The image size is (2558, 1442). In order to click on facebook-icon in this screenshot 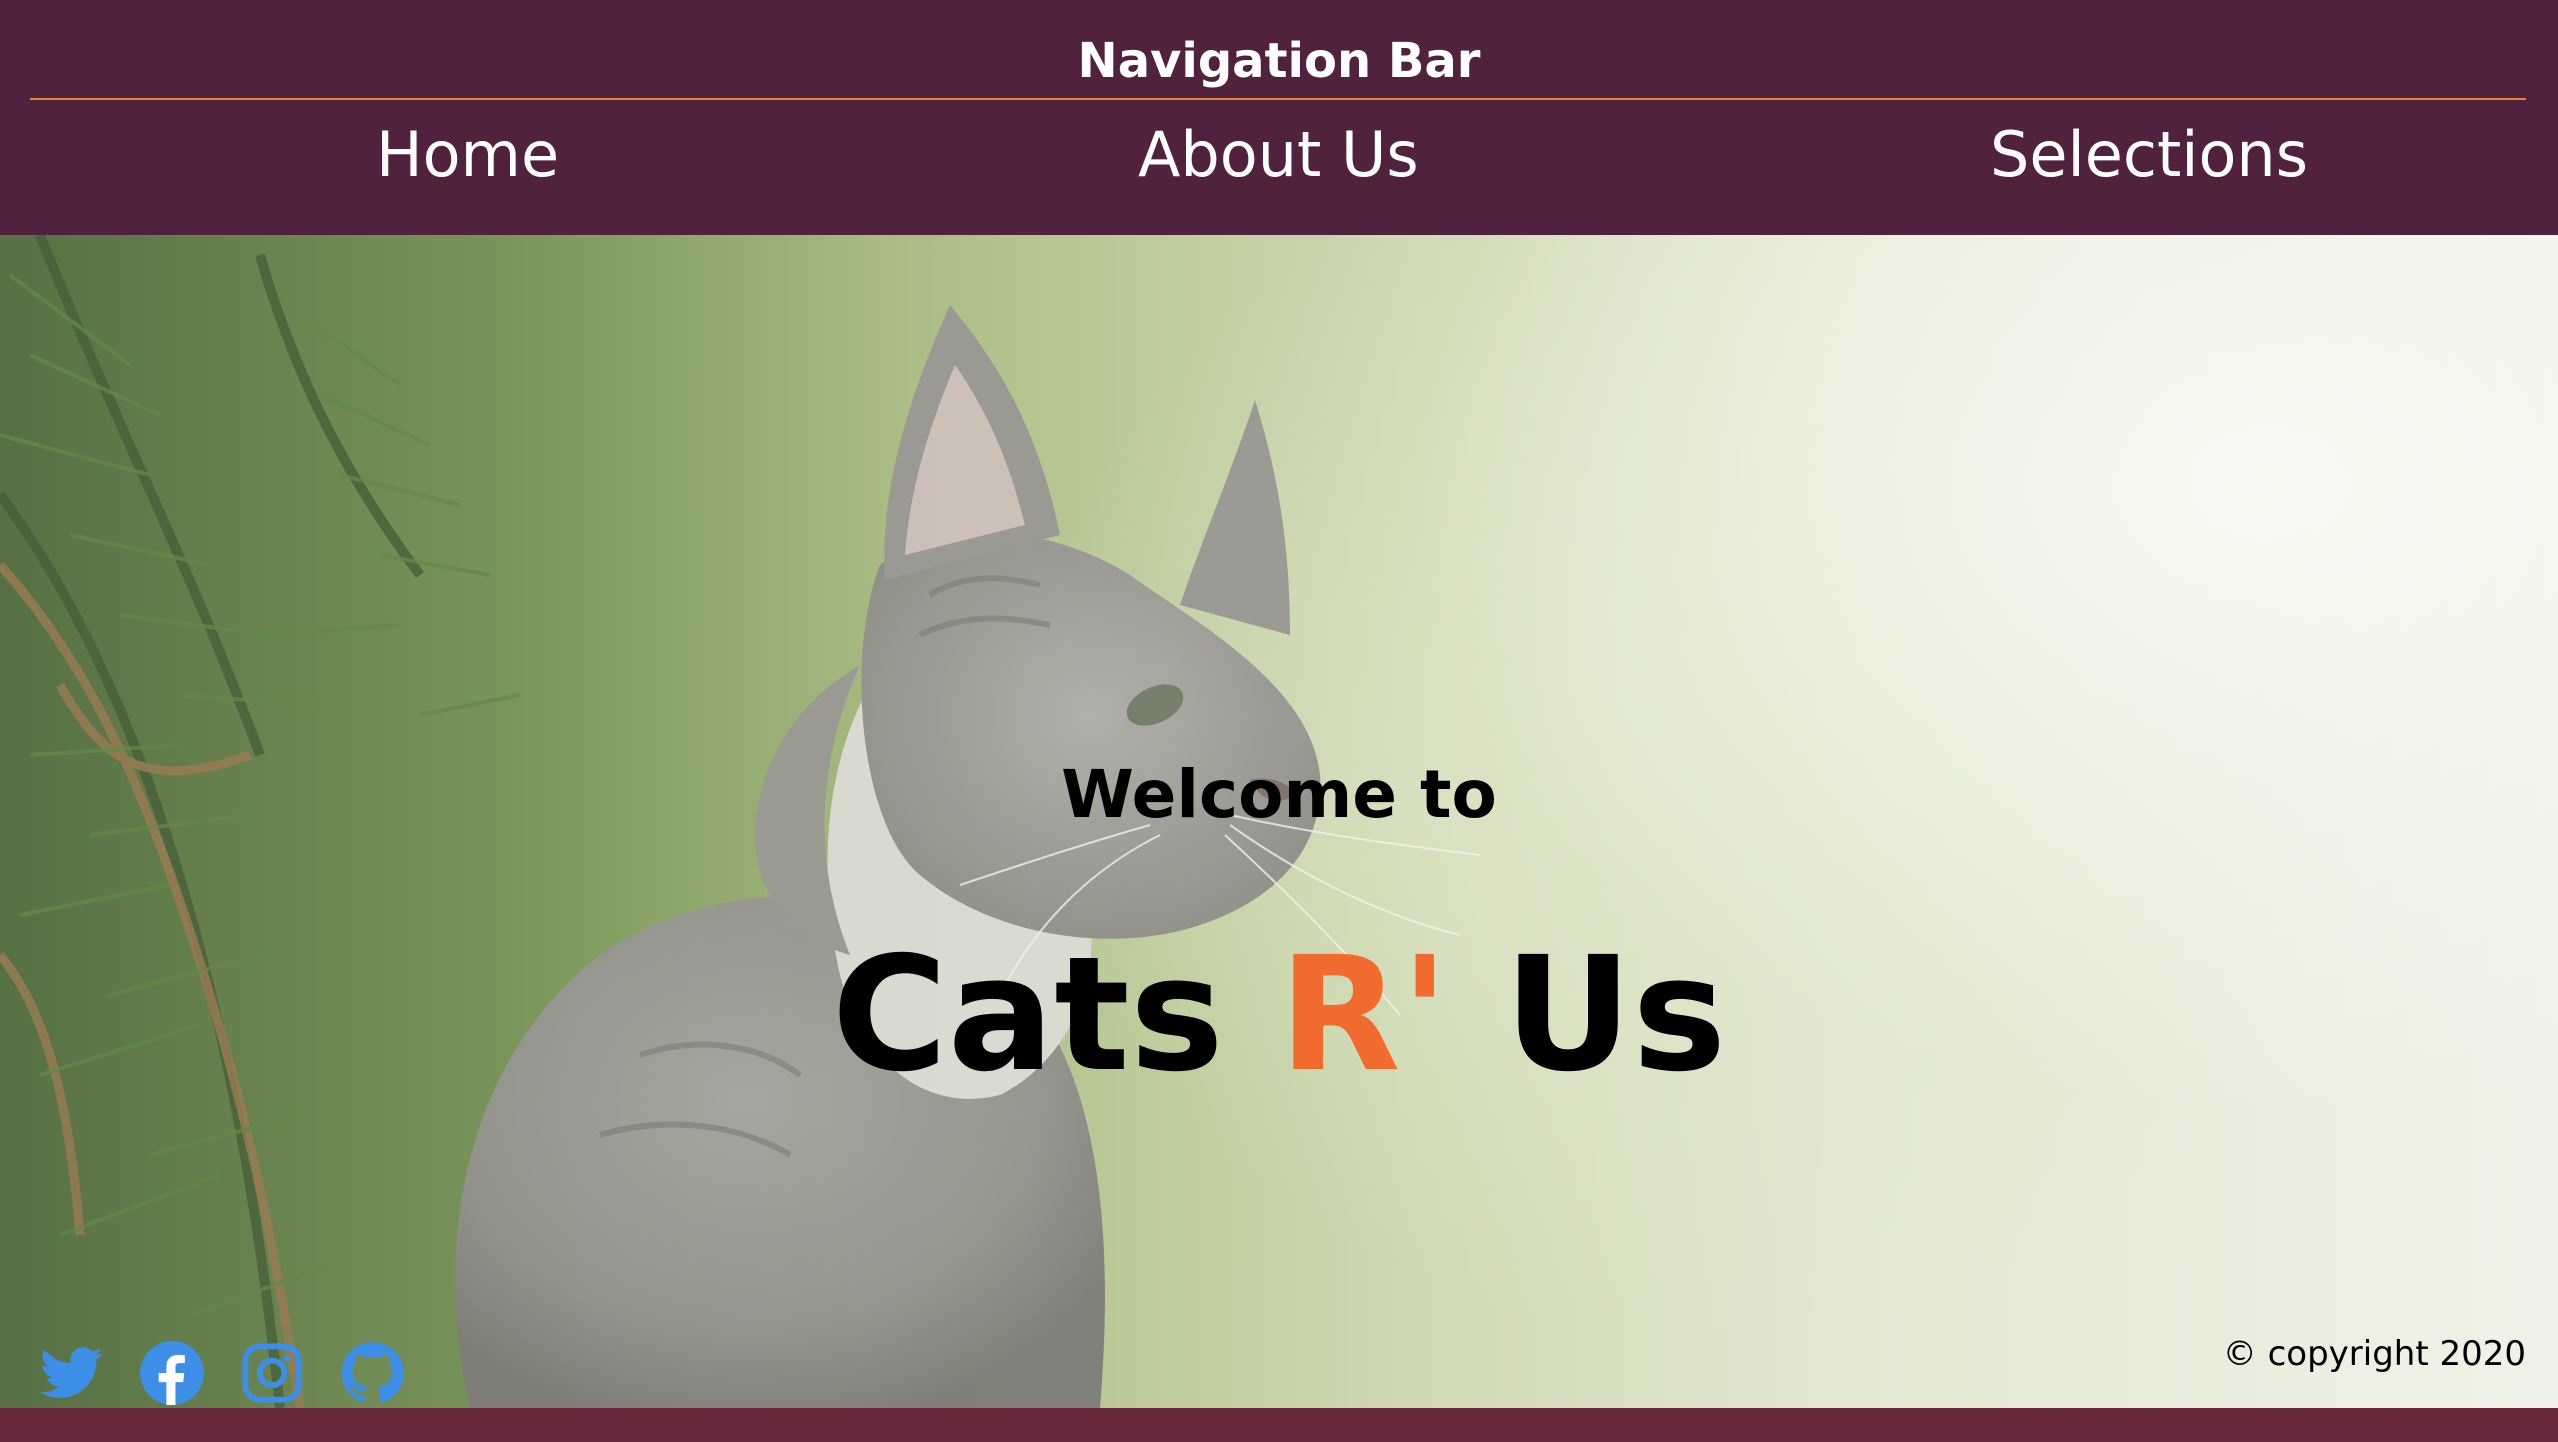, I will do `click(172, 1373)`.